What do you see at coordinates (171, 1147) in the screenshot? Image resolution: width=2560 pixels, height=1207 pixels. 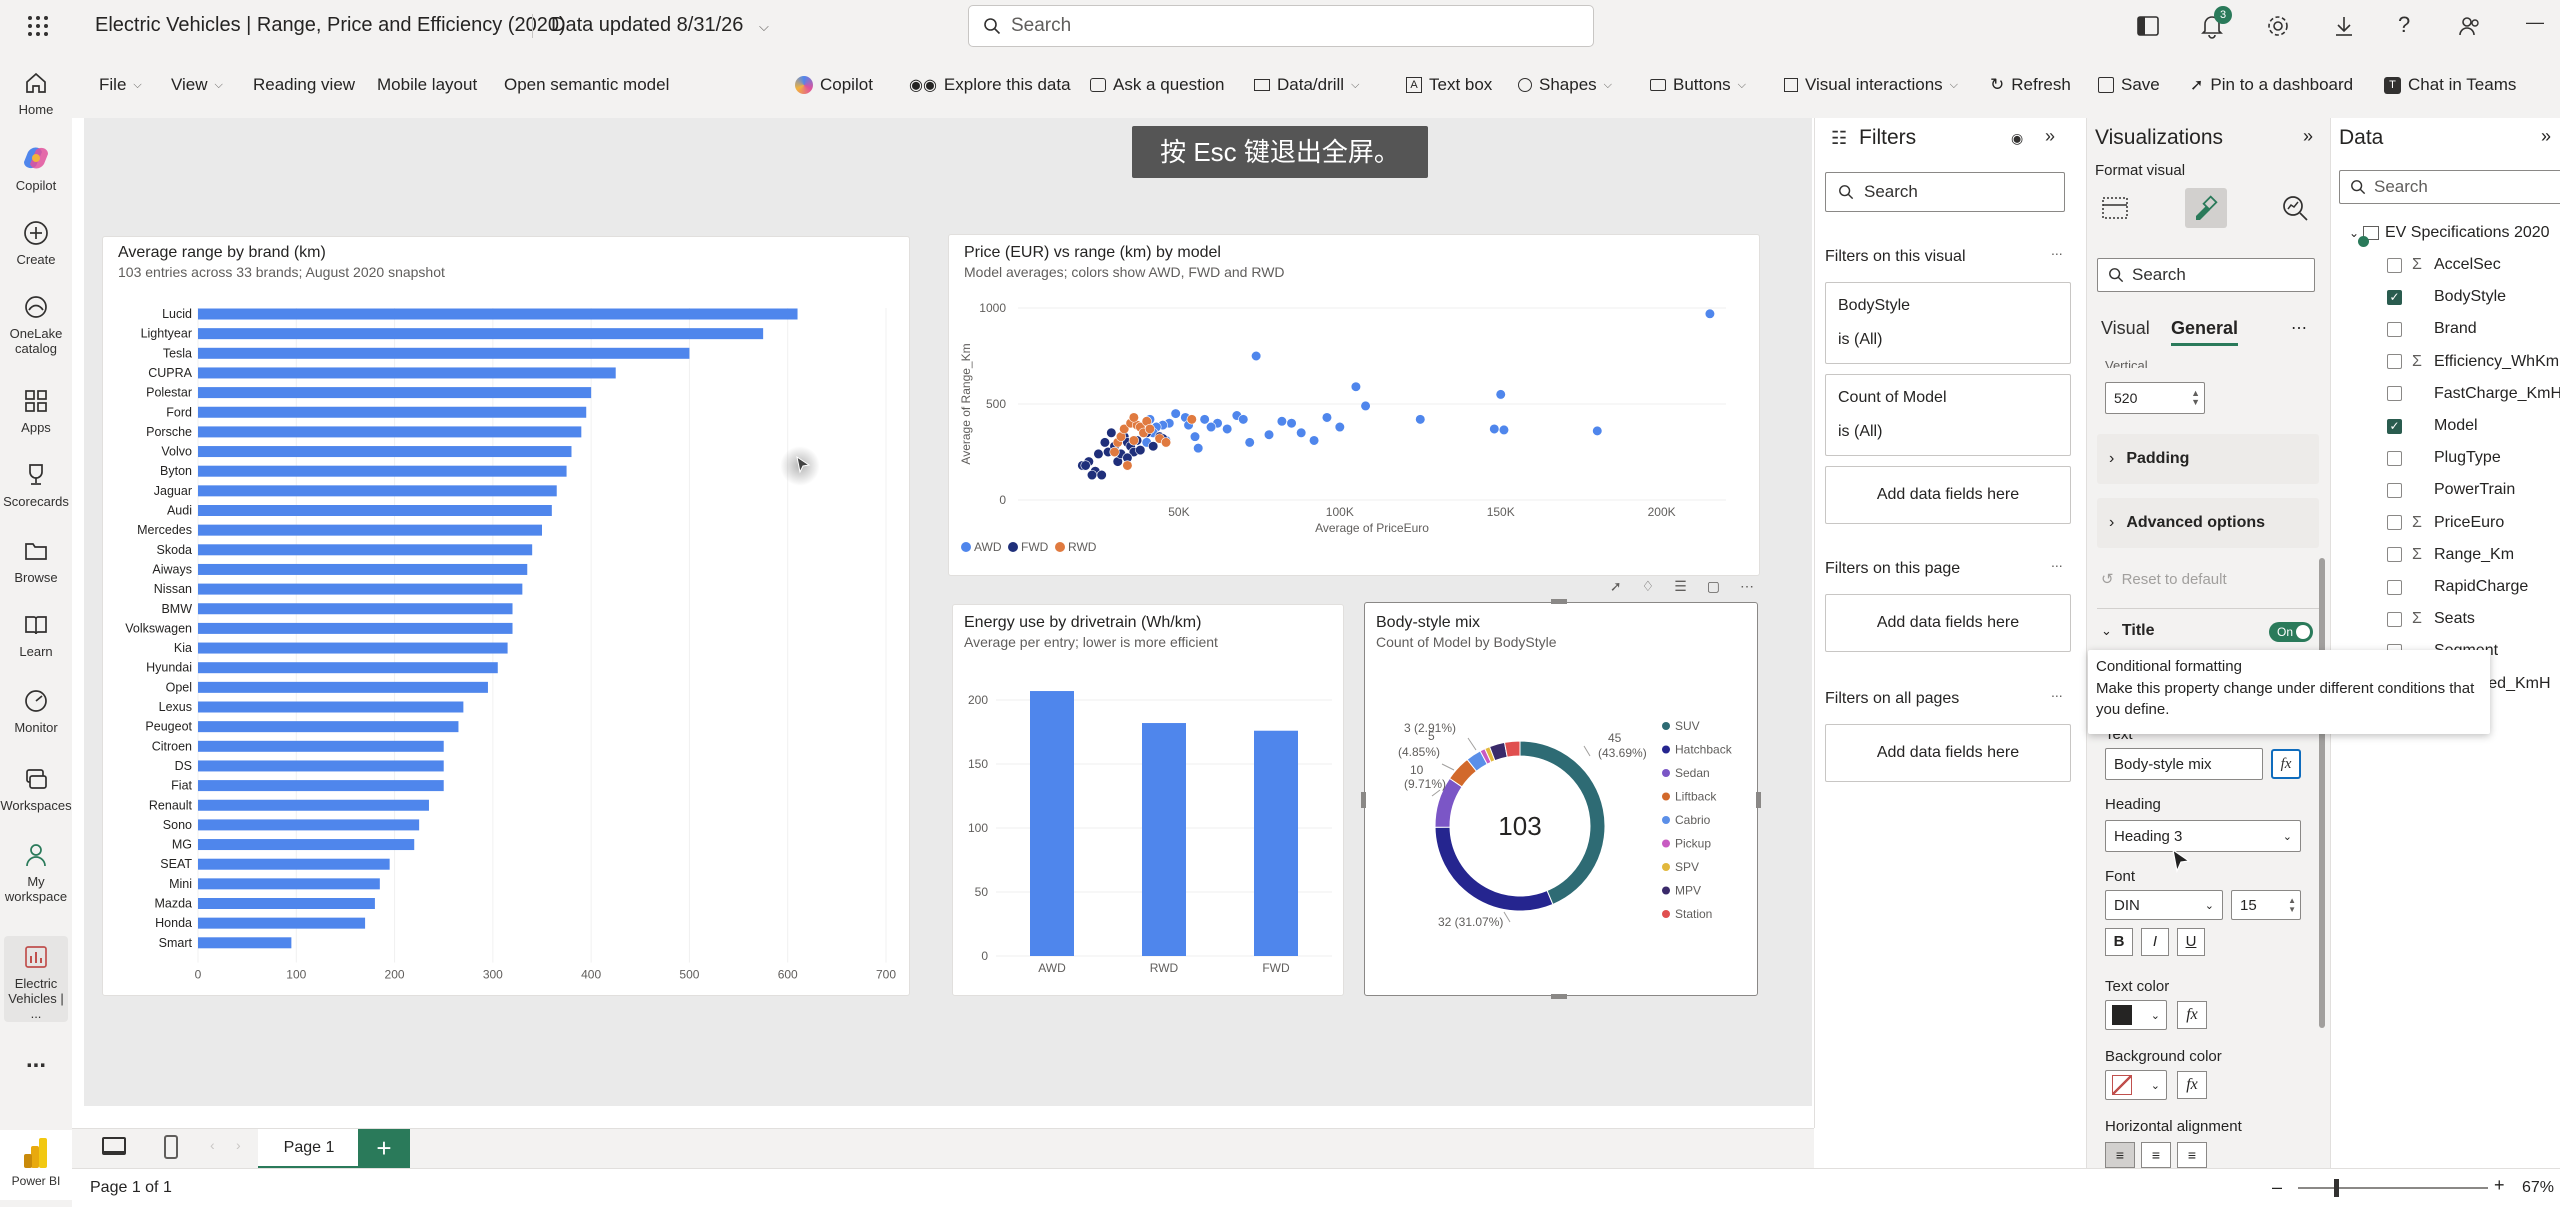 I see `mobile-view-icon` at bounding box center [171, 1147].